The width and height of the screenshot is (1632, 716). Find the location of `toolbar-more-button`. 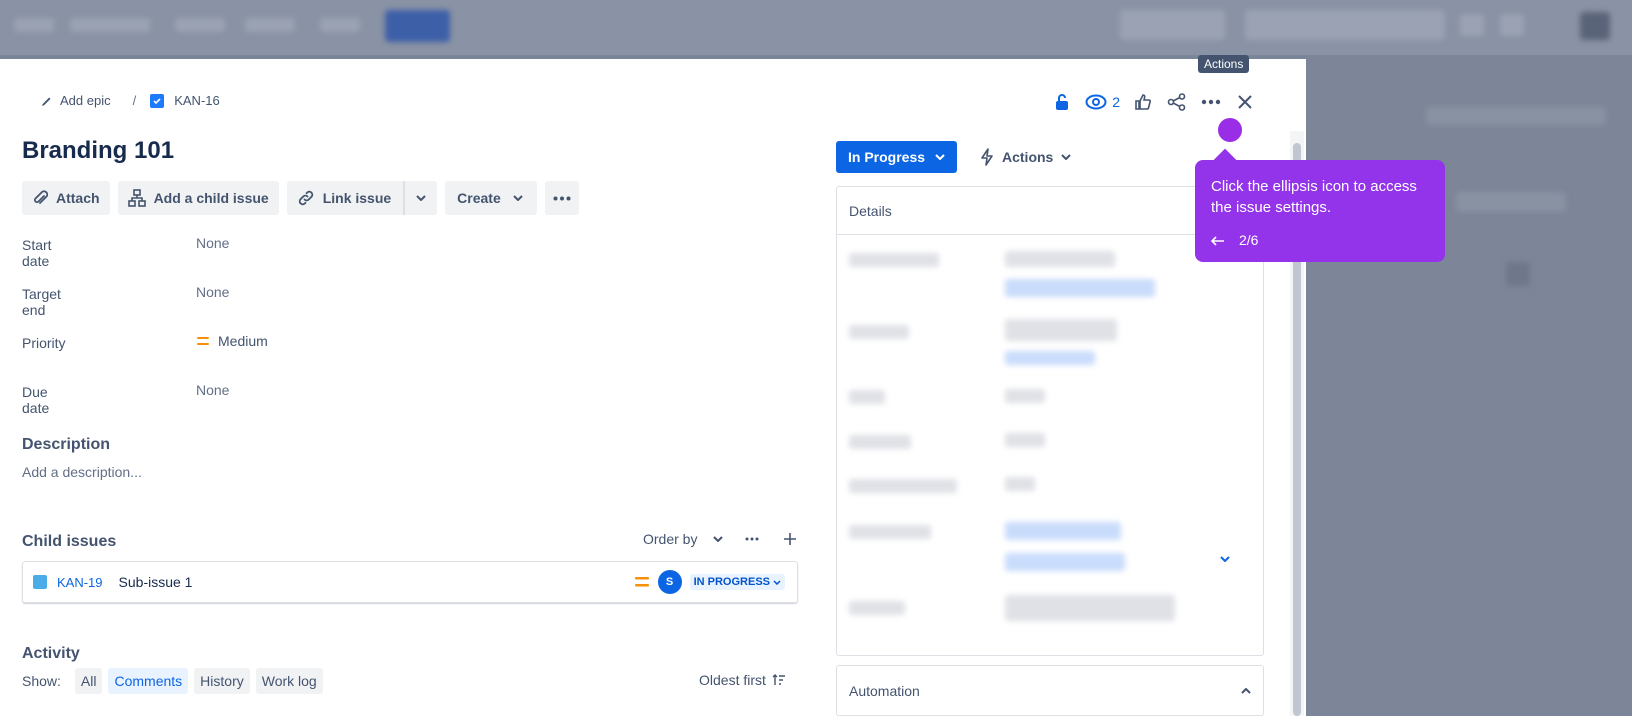

toolbar-more-button is located at coordinates (561, 198).